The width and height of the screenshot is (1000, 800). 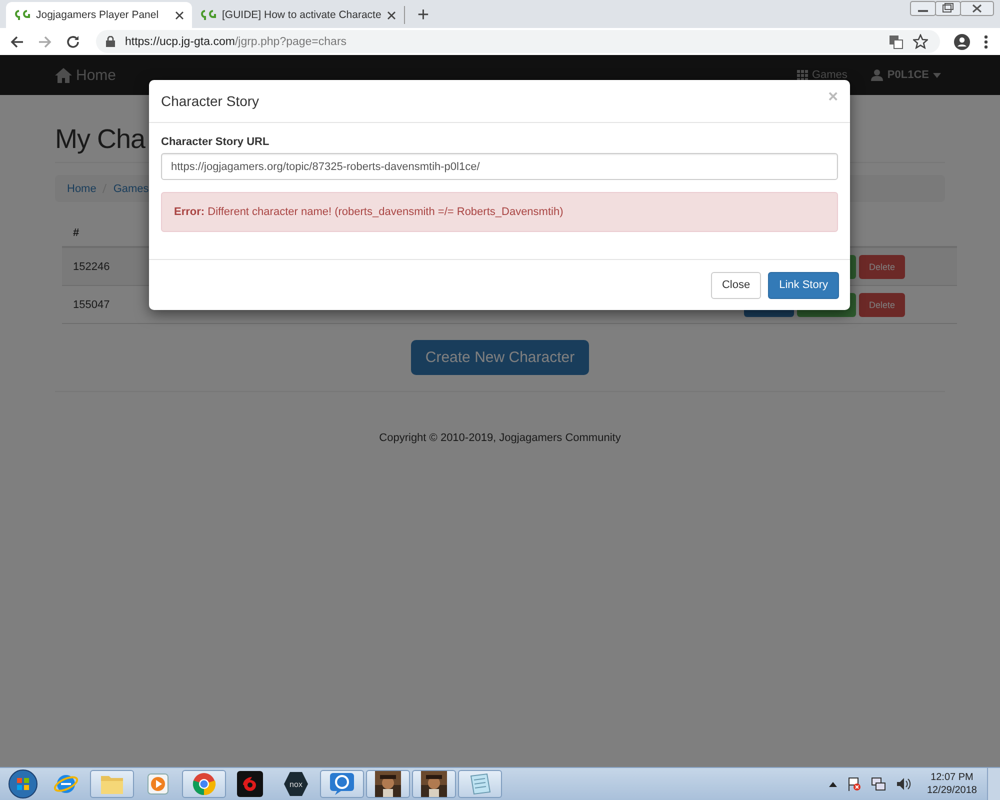 What do you see at coordinates (63, 75) in the screenshot?
I see `home-icon` at bounding box center [63, 75].